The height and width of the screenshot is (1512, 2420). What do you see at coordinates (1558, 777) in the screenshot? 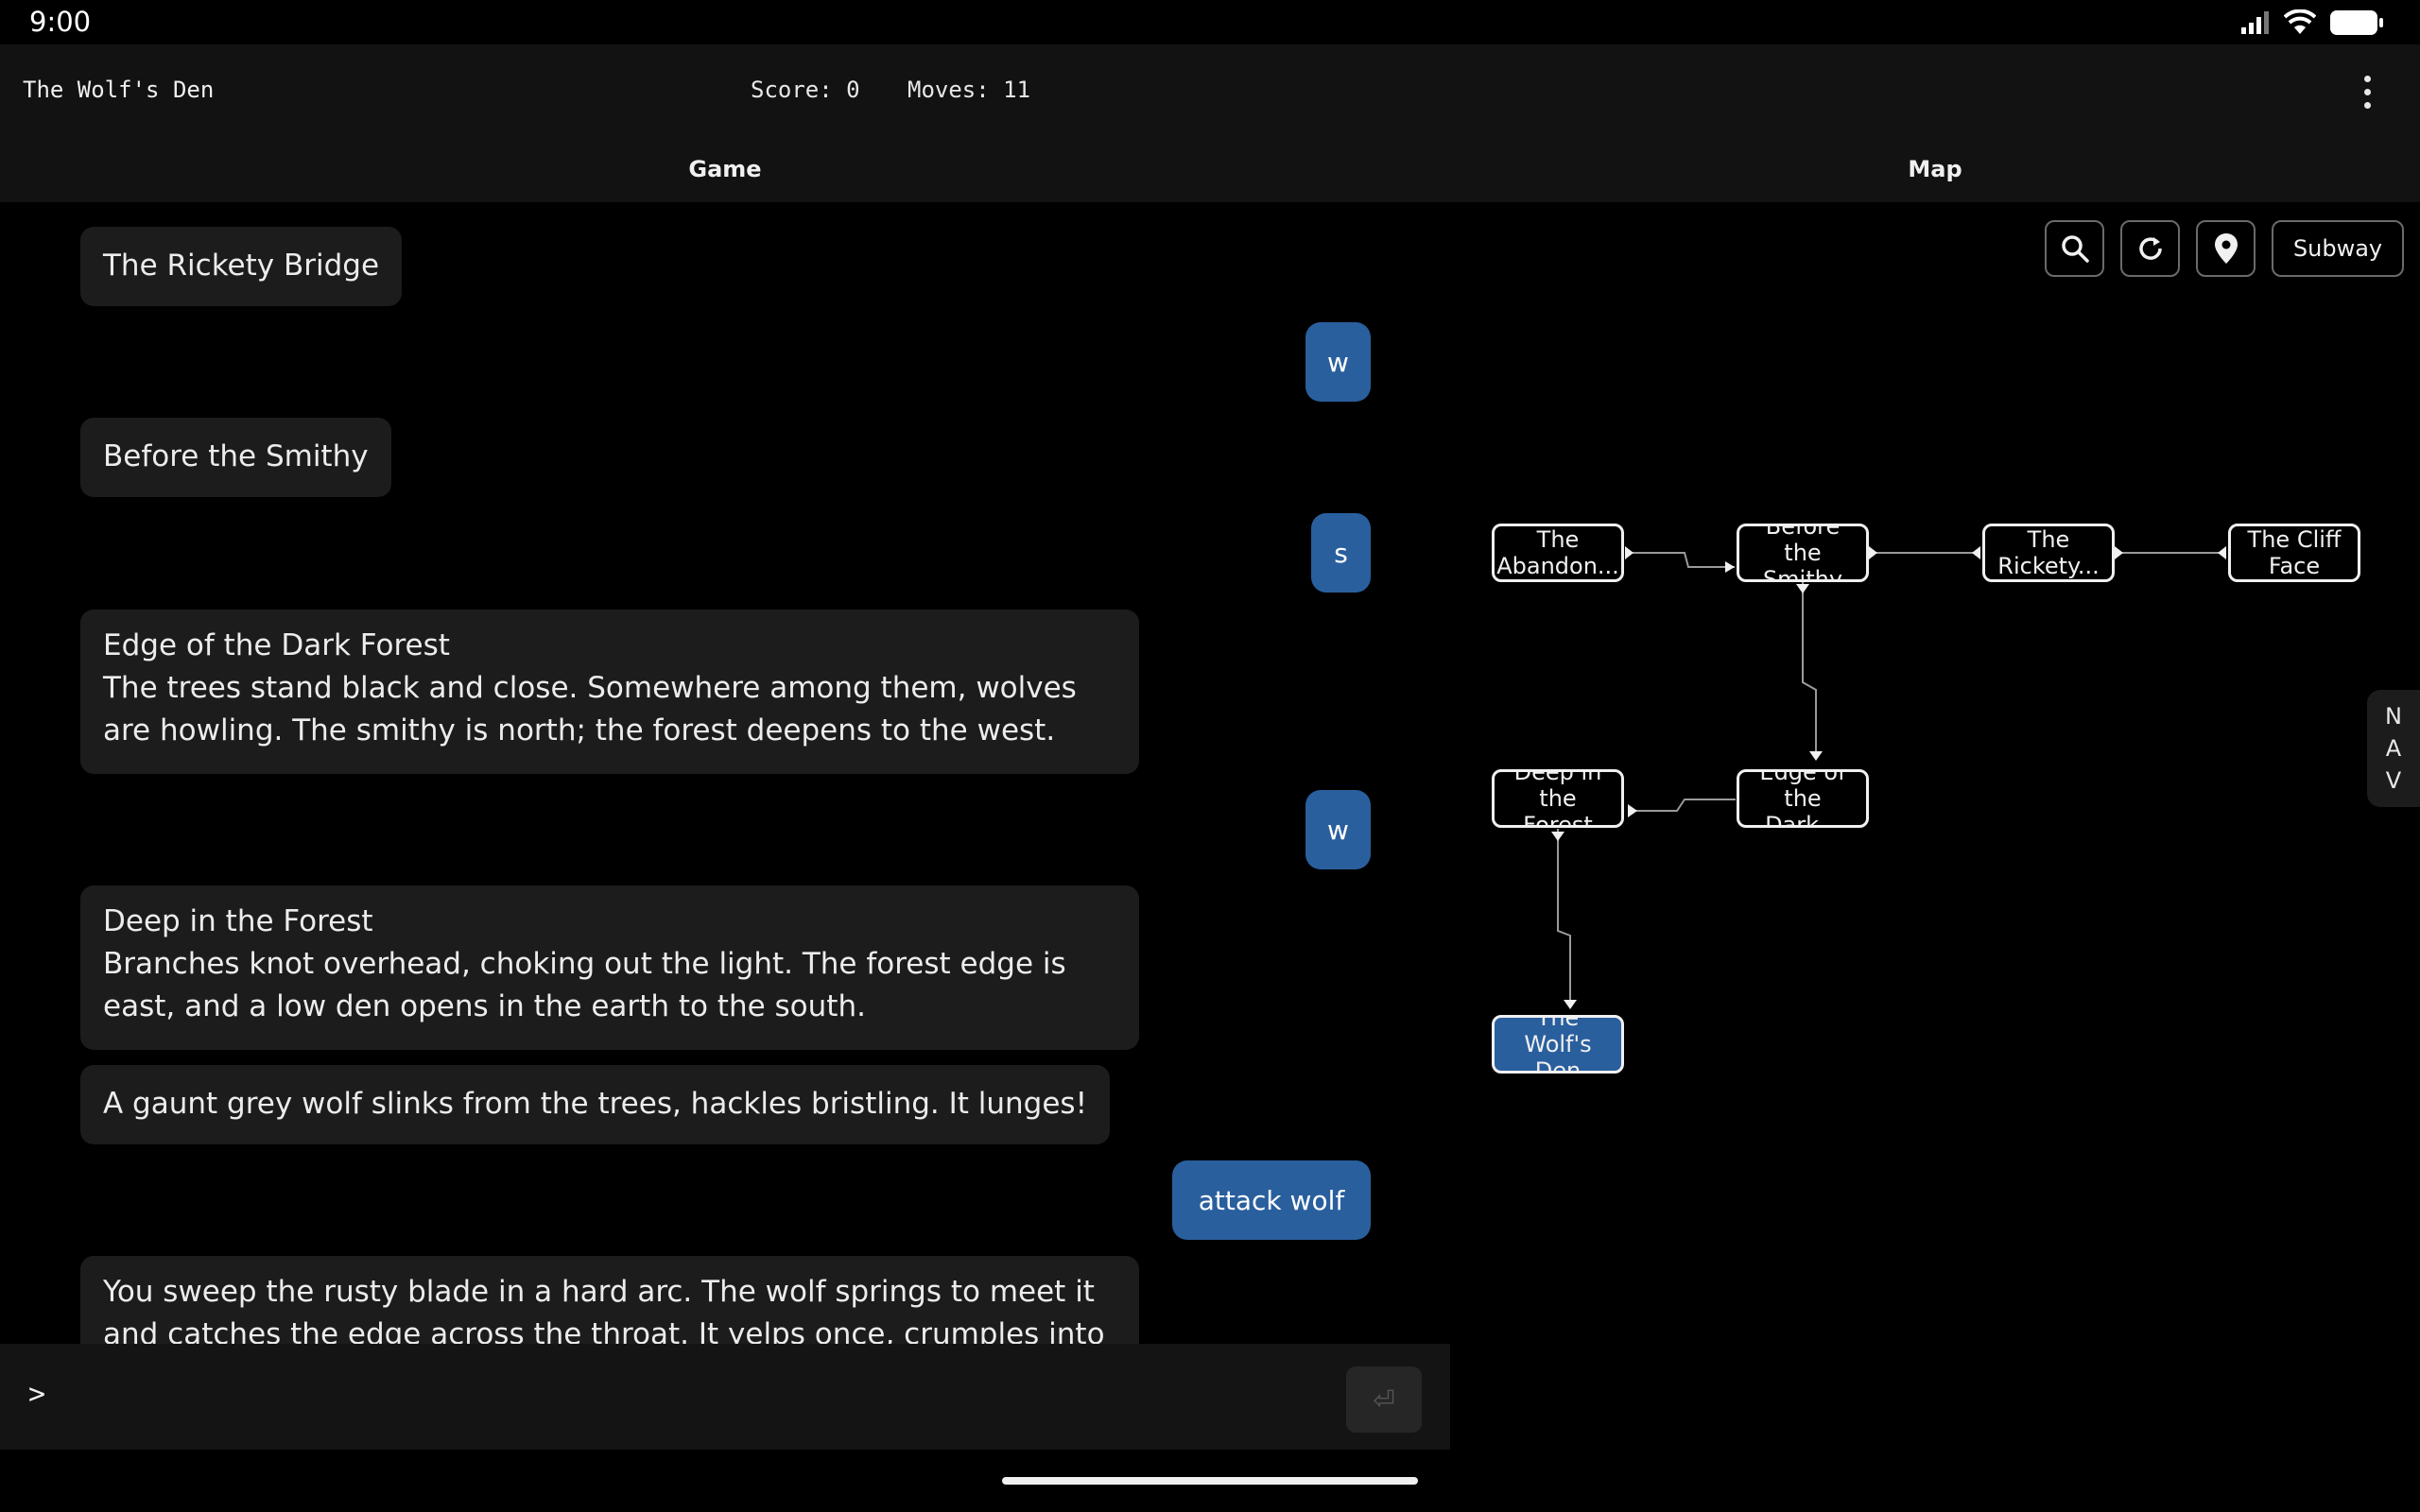
I see `room-label: Deep in` at bounding box center [1558, 777].